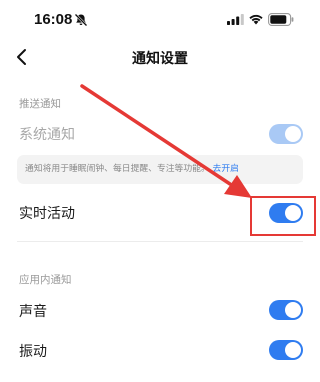 The height and width of the screenshot is (382, 320). I want to click on signal-icon, so click(235, 19).